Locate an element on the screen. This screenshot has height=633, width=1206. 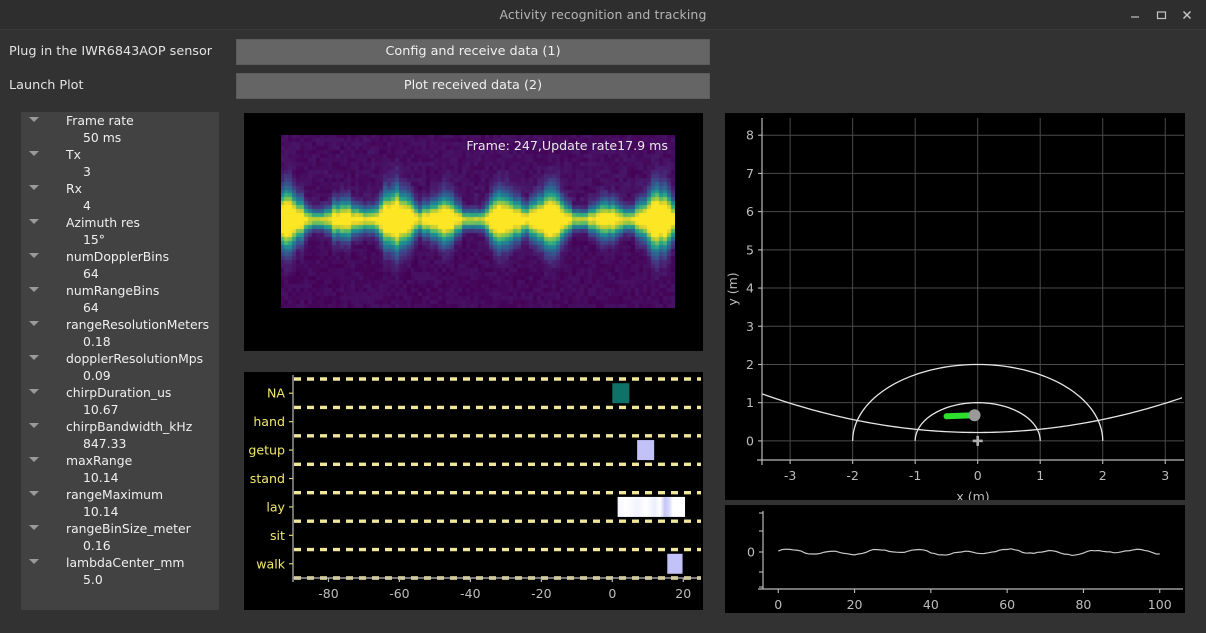
parameter-item: lambdaCenter_mm 5.0 is located at coordinates (120, 571).